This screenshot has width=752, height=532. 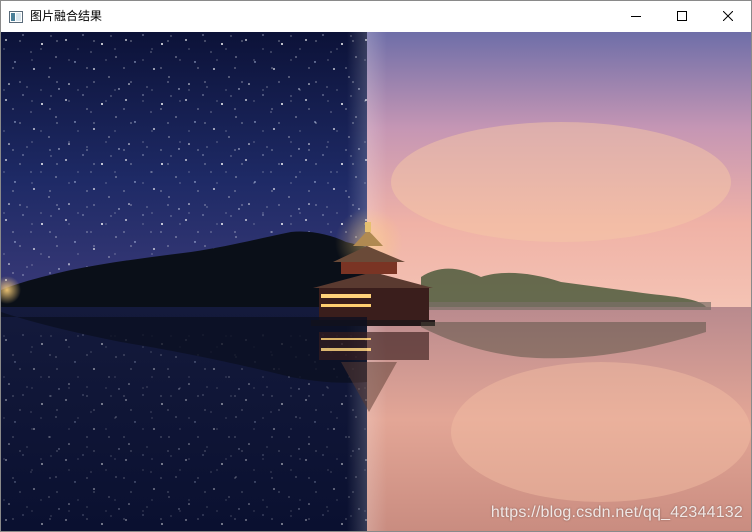 I want to click on window-controls, so click(x=682, y=16).